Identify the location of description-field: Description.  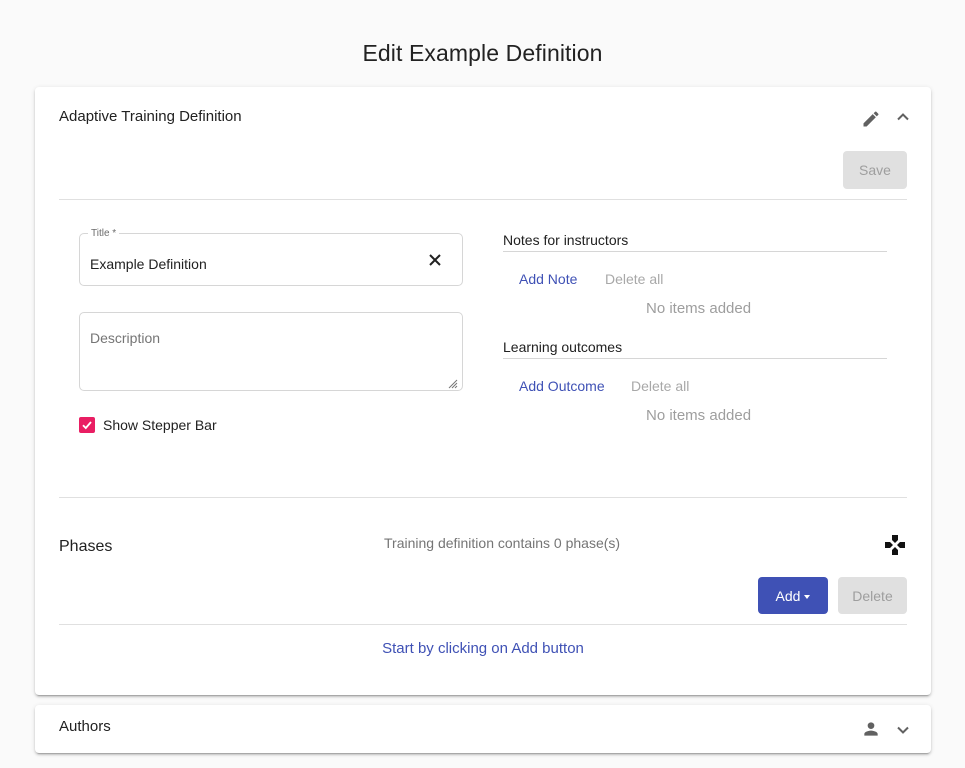
(271, 351).